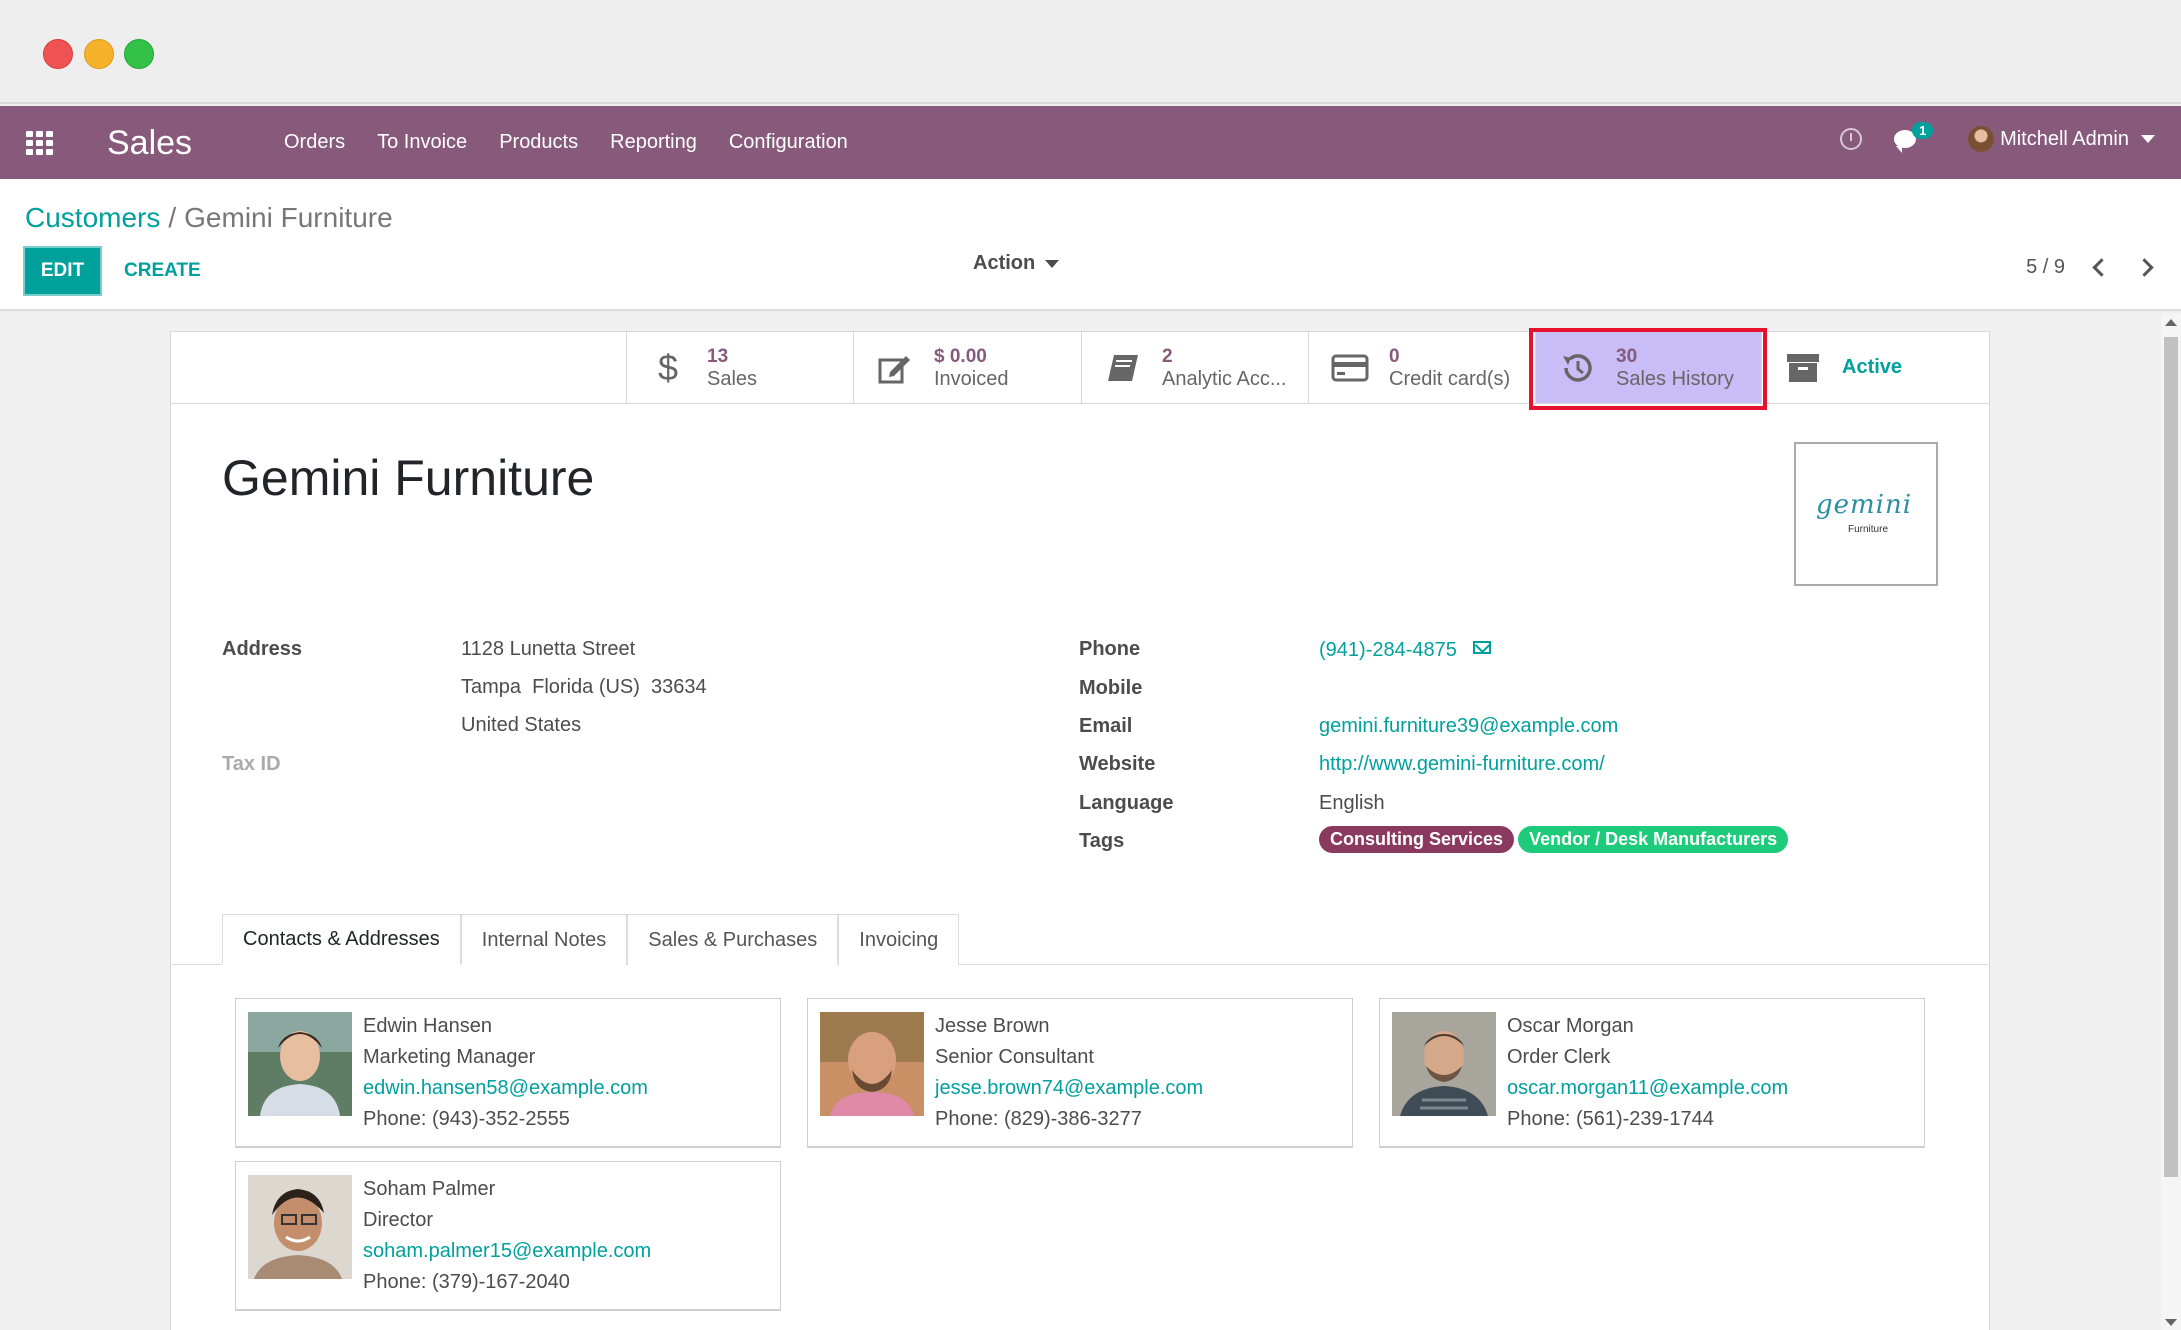  I want to click on invoiced-smart-button: $ 0.00 Invoiced, so click(967, 367).